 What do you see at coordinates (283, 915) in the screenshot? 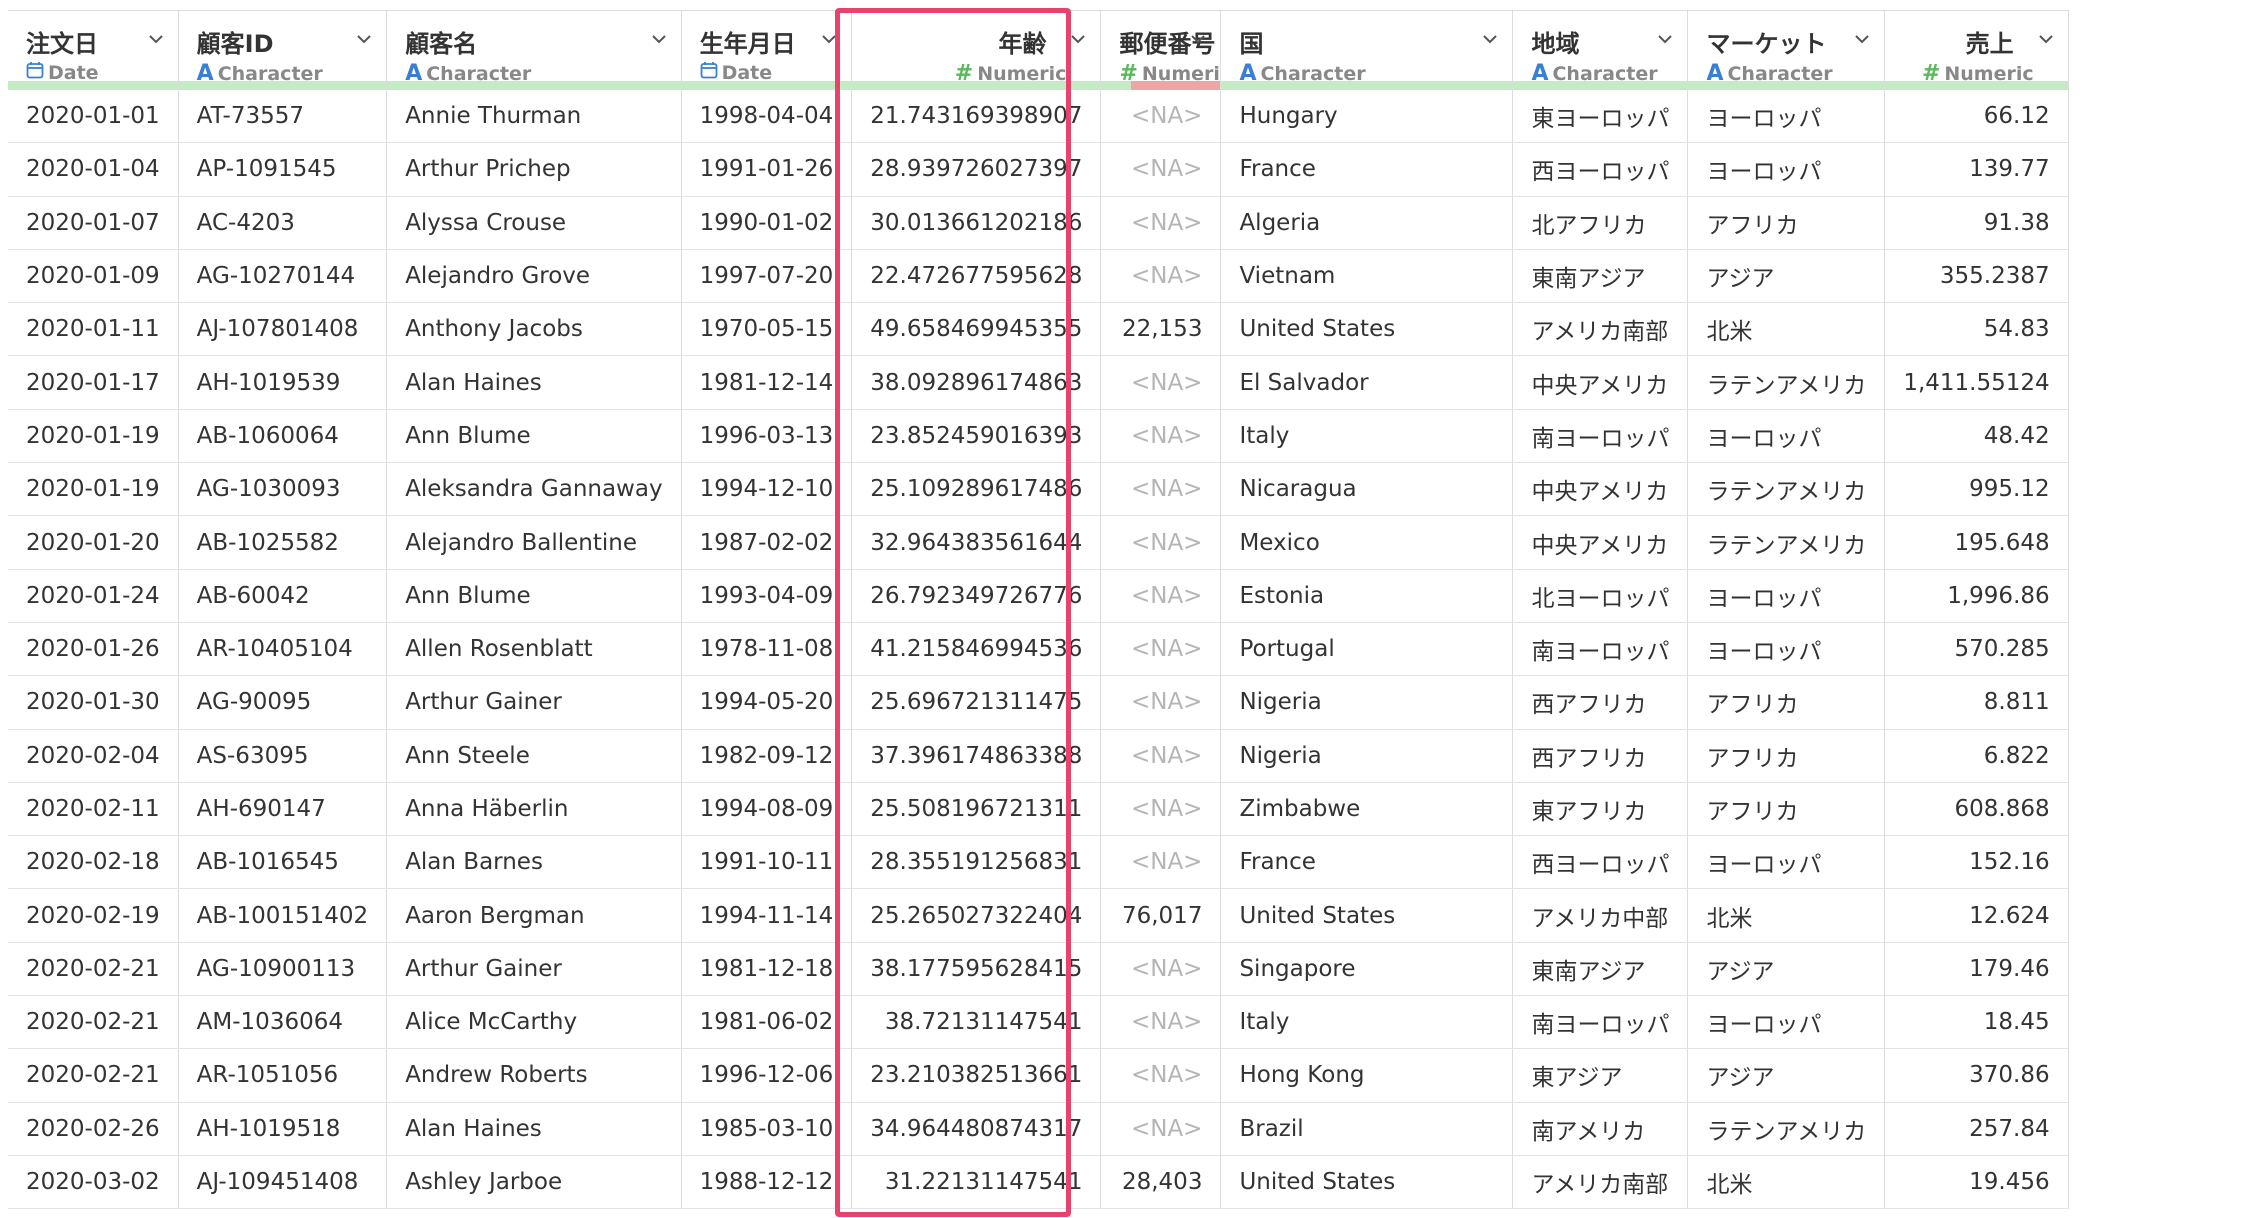
I see `table-cell: AB-100151402` at bounding box center [283, 915].